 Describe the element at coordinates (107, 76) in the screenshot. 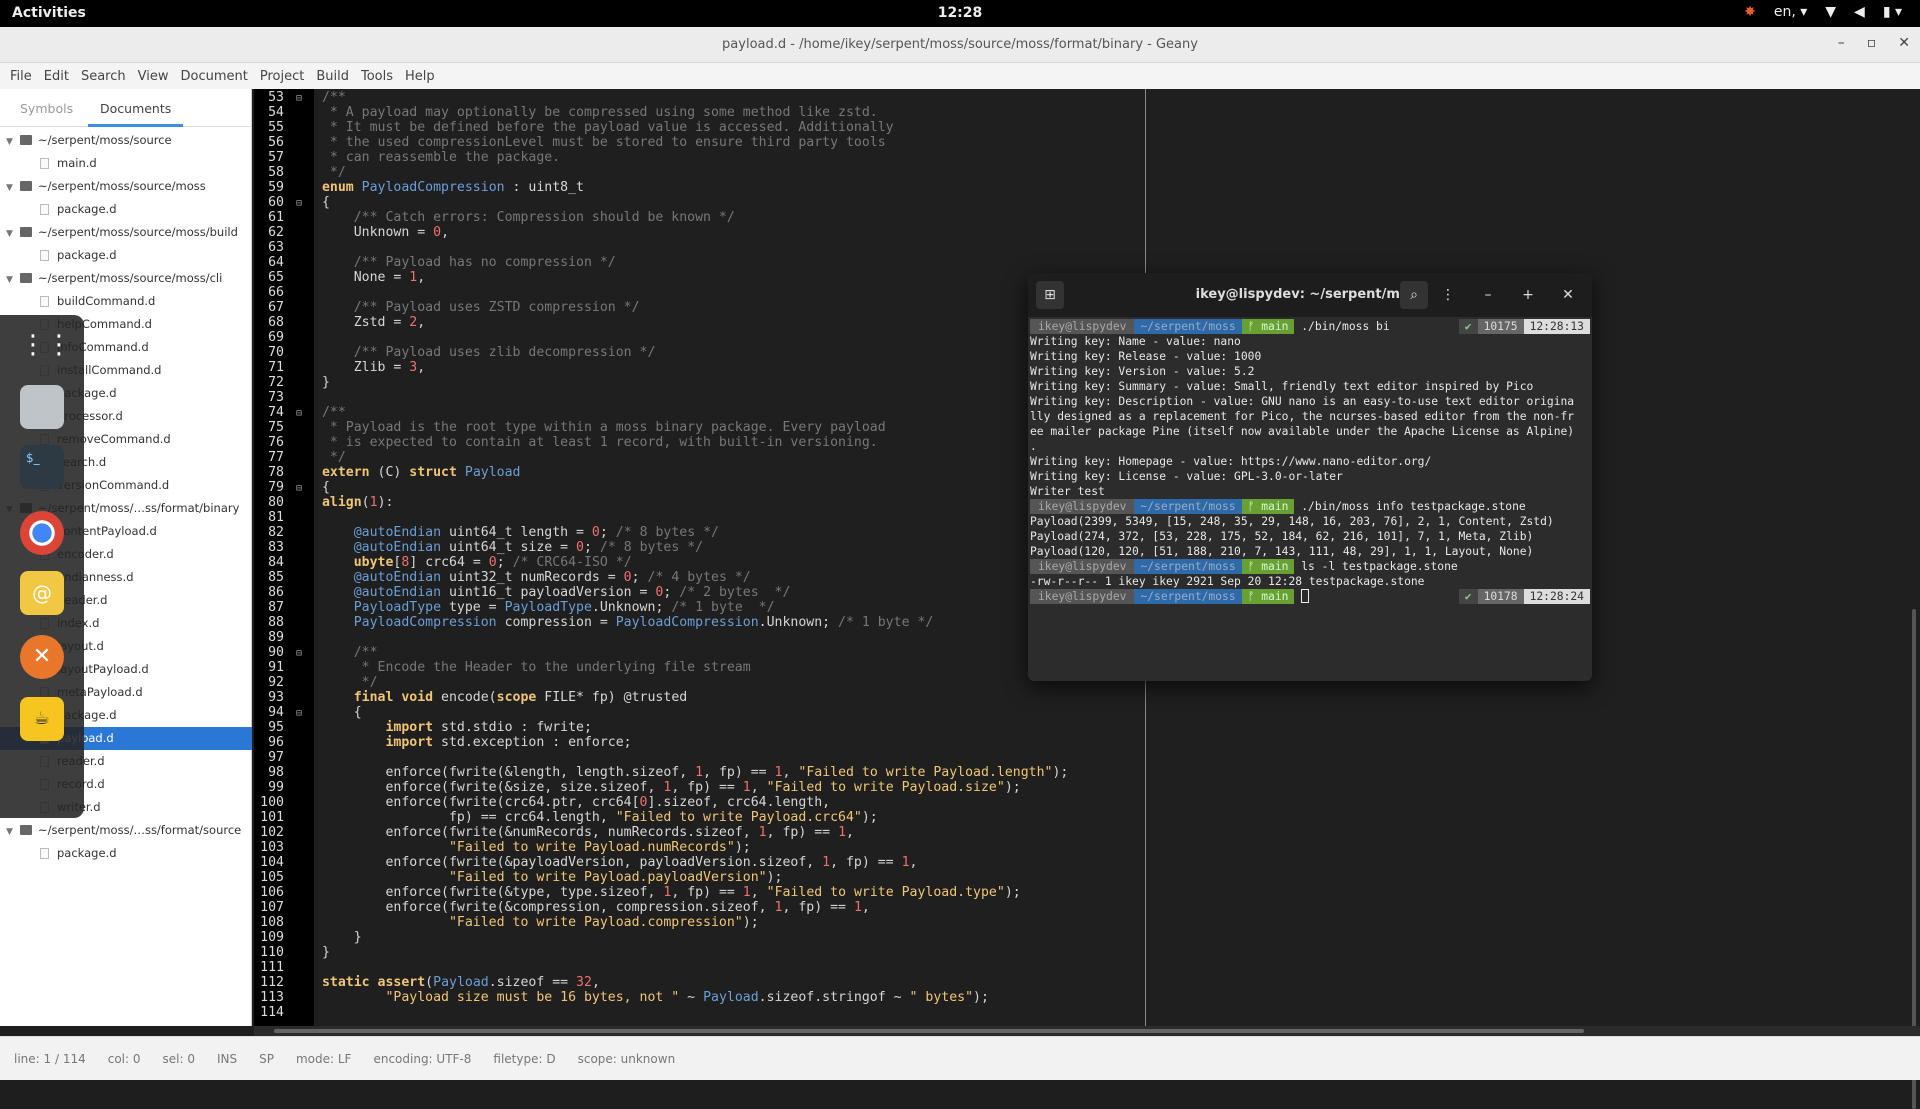

I see `menu-search: Search` at that location.